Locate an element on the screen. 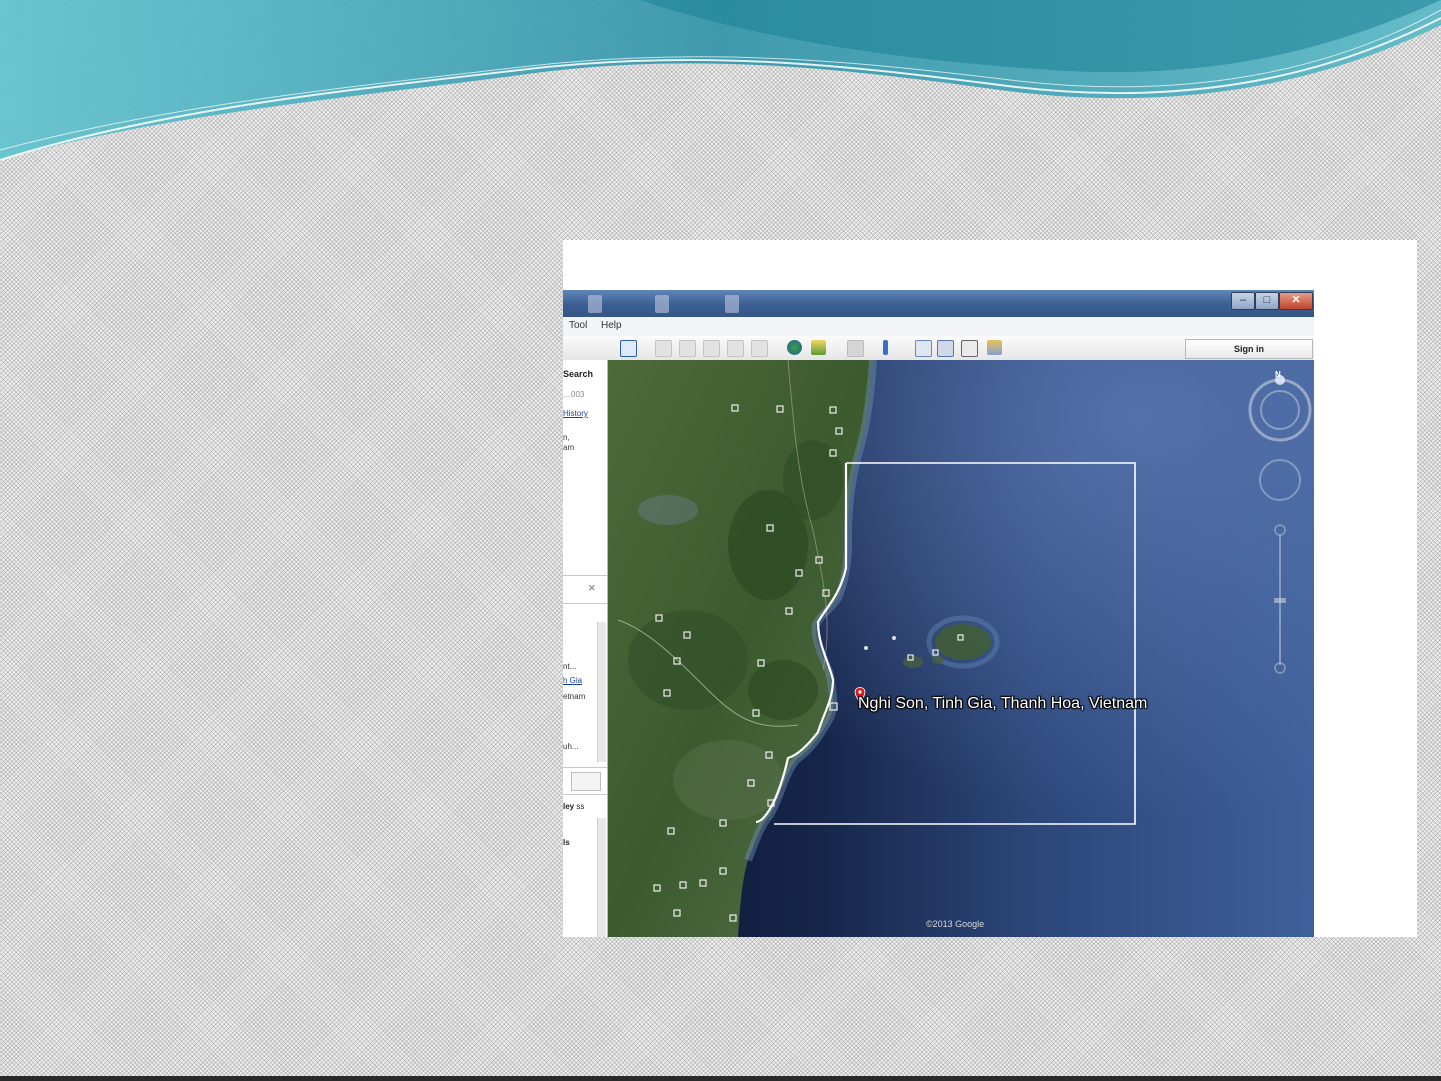 This screenshot has width=1441, height=1081. ruler-icon is located at coordinates (885, 347).